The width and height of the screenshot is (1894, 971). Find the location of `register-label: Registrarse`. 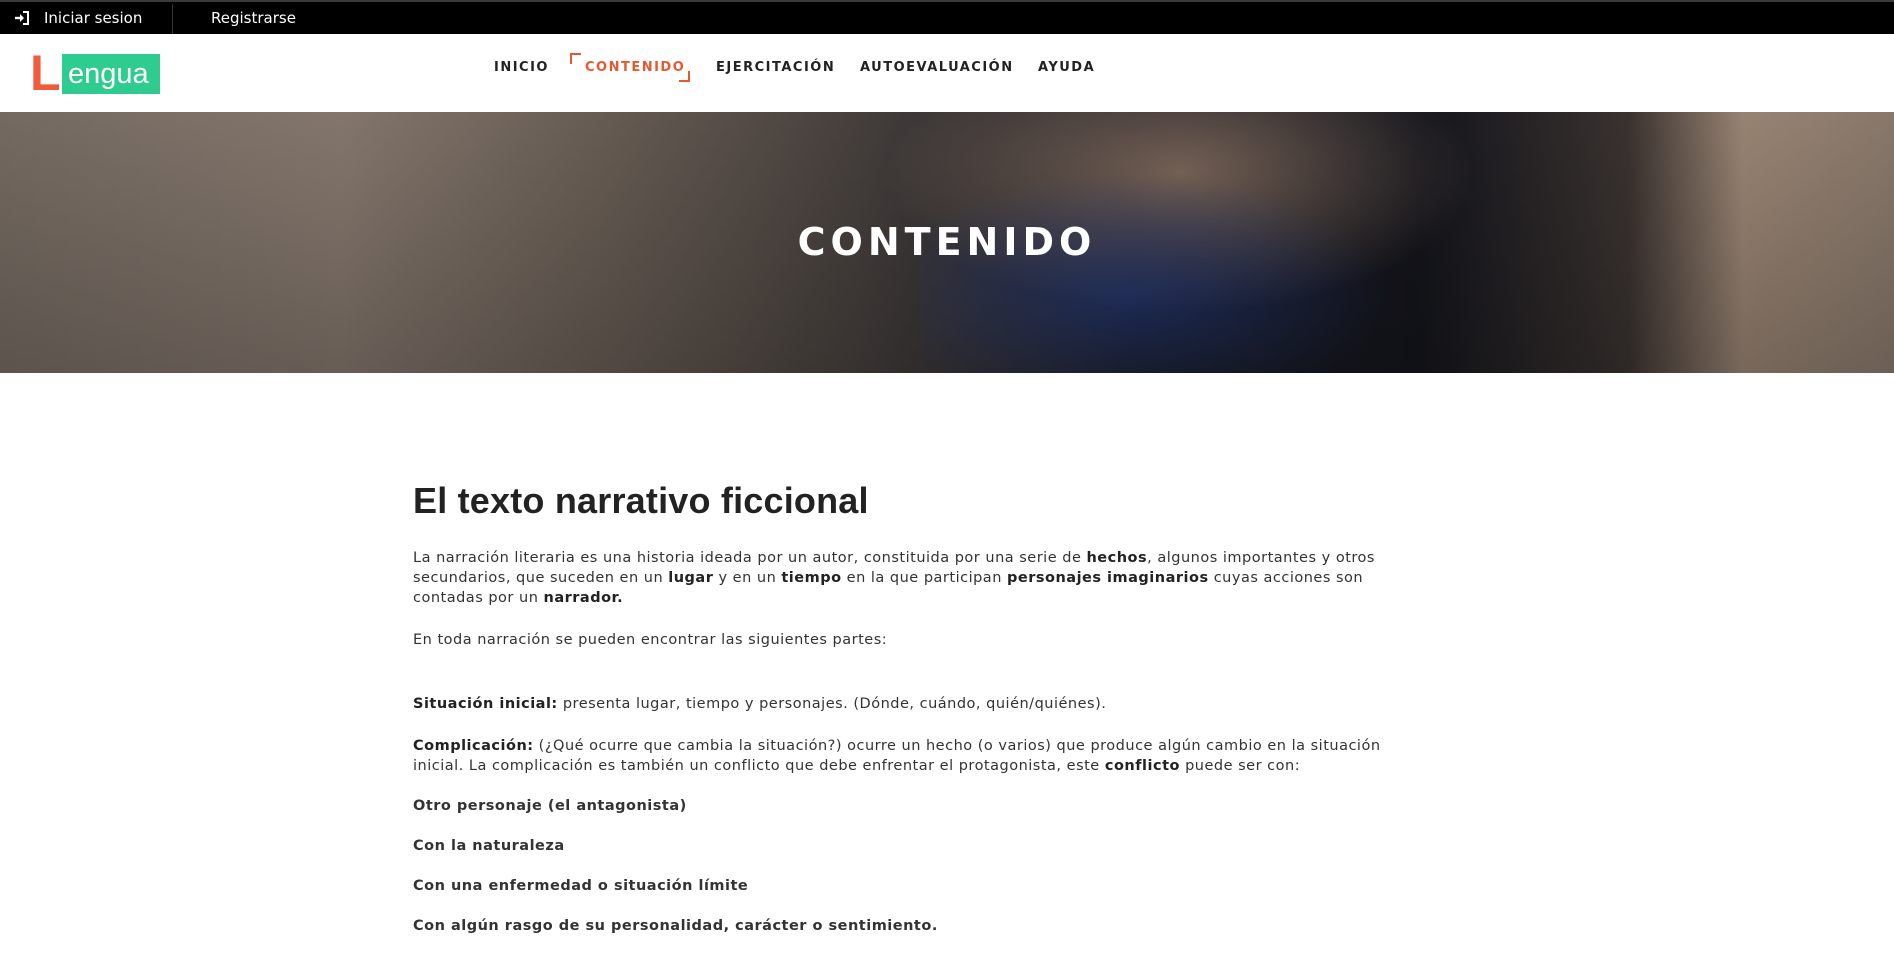

register-label: Registrarse is located at coordinates (253, 18).